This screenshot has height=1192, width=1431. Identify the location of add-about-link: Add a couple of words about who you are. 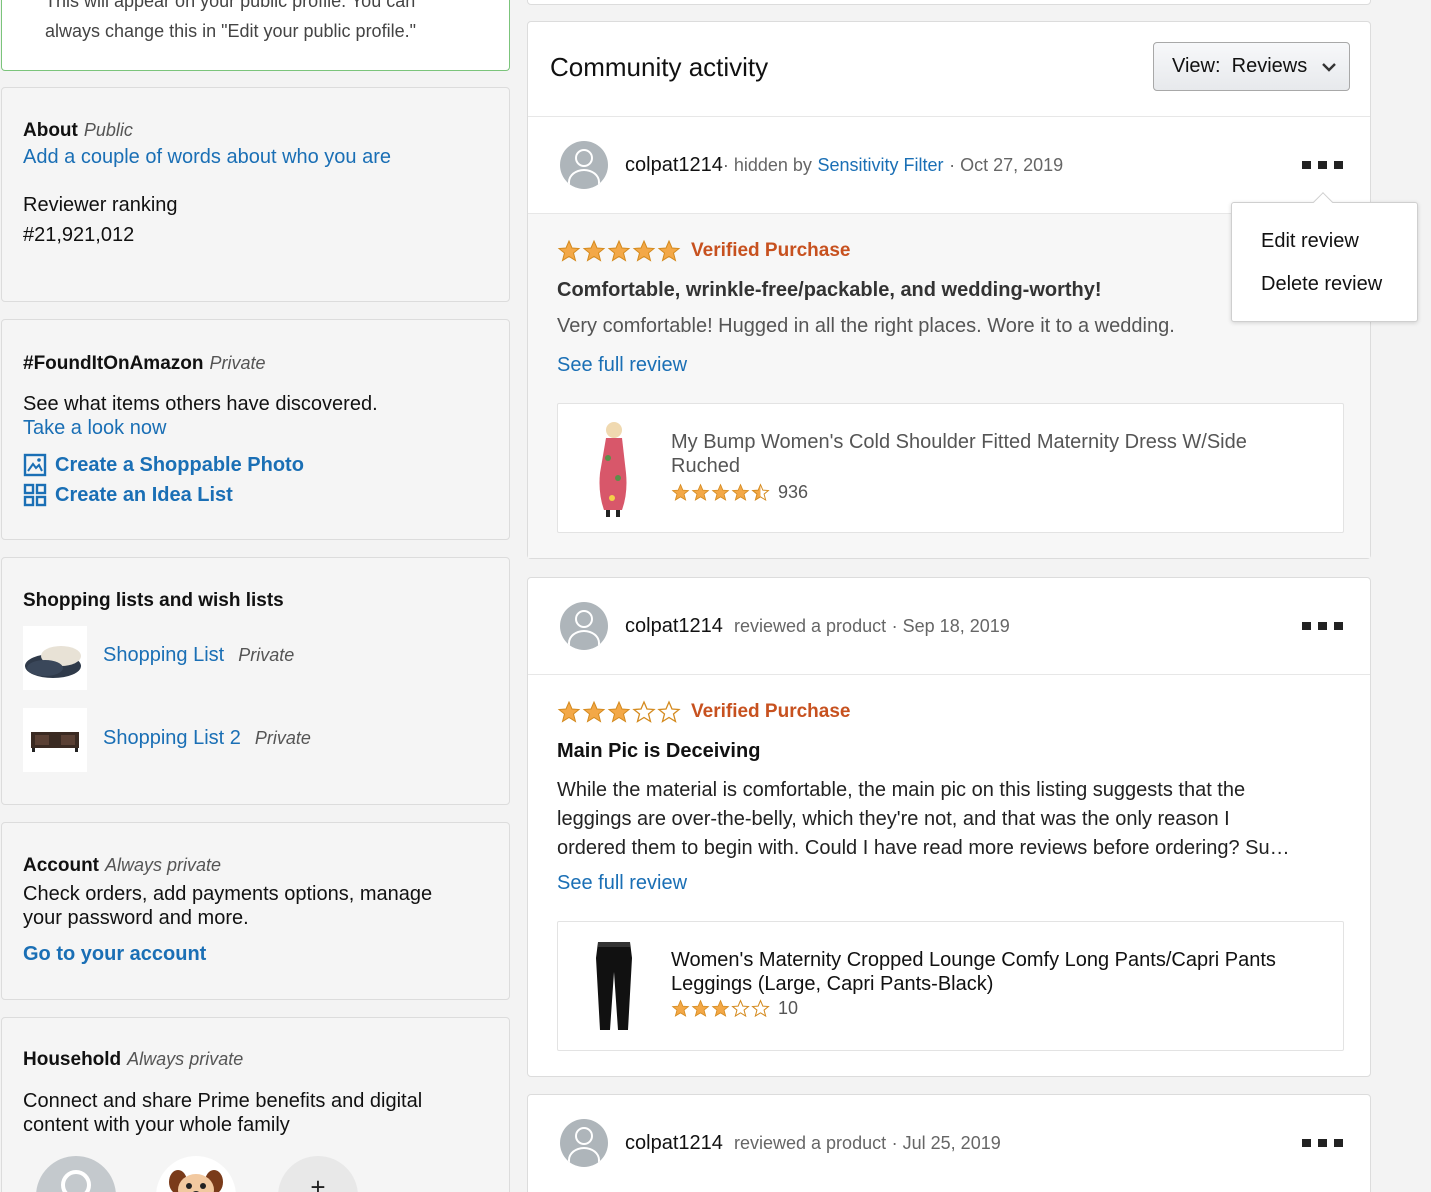
(207, 157).